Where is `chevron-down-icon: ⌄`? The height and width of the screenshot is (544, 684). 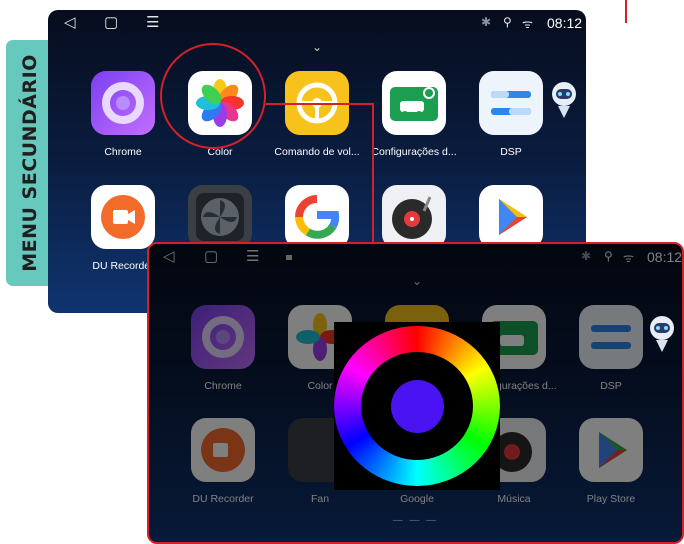 chevron-down-icon: ⌄ is located at coordinates (317, 47).